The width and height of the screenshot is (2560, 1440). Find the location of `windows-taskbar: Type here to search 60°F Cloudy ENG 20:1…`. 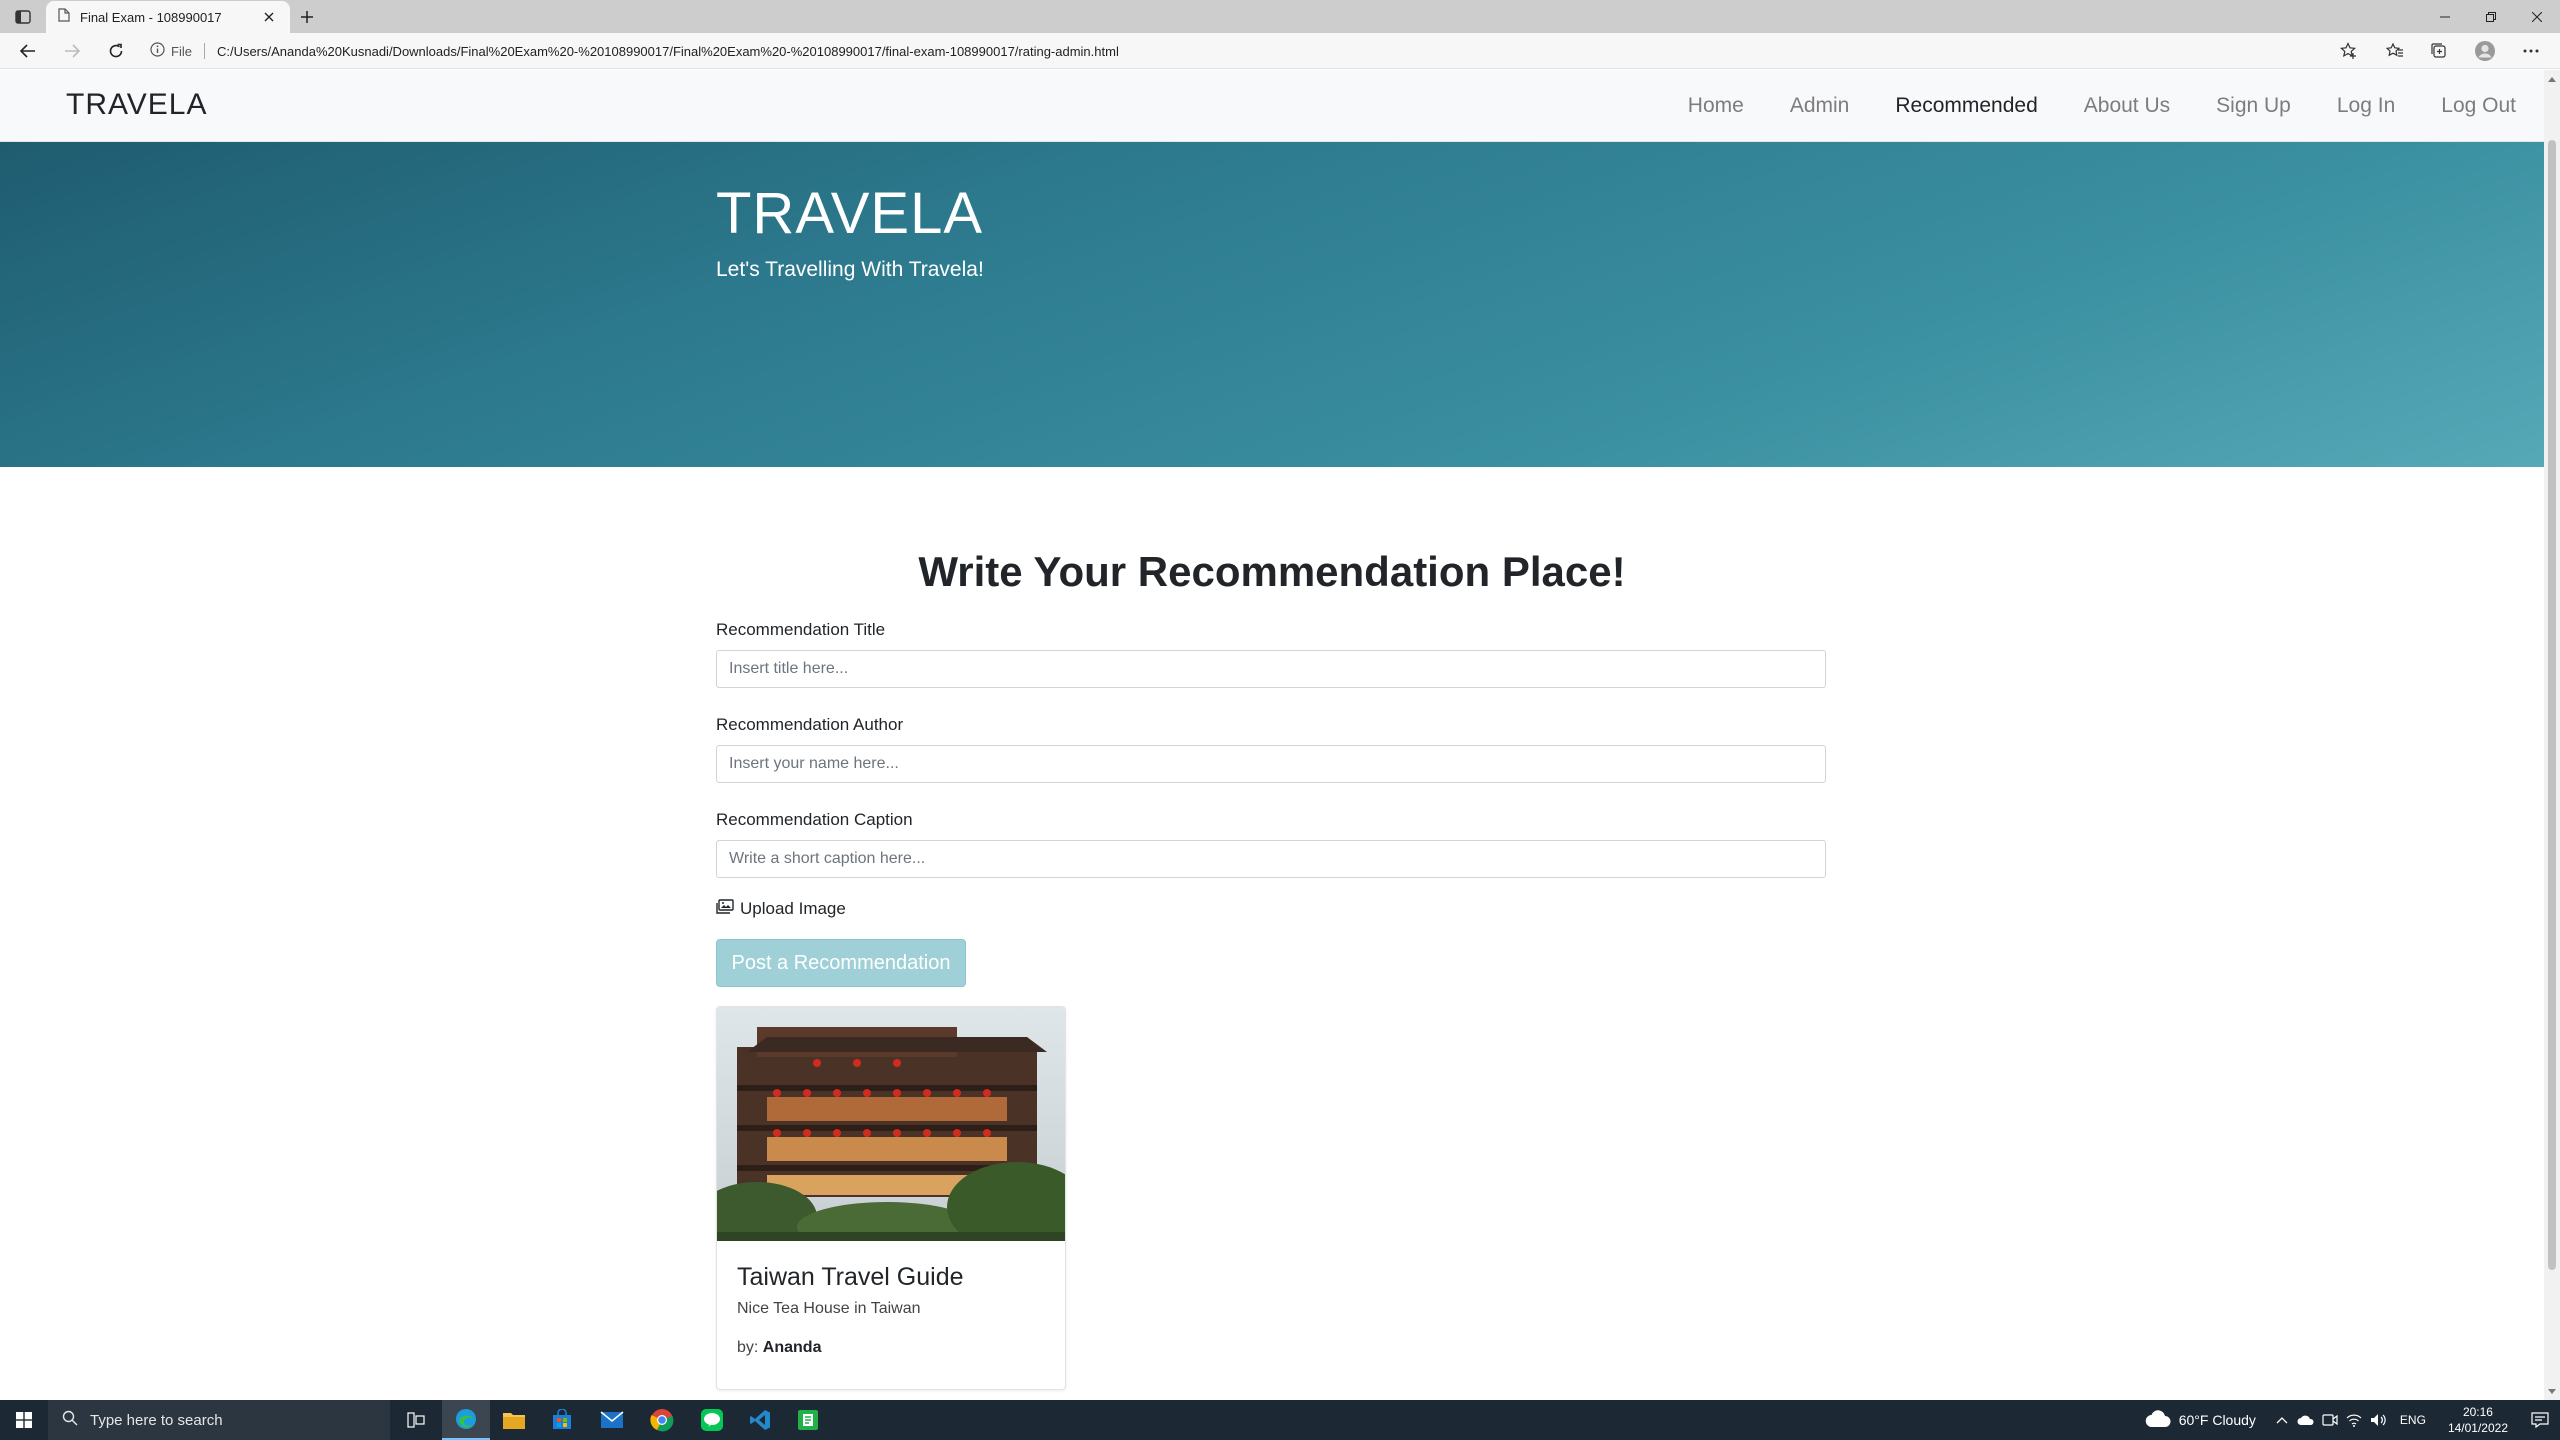

windows-taskbar: Type here to search 60°F Cloudy ENG 20:1… is located at coordinates (1280, 1420).